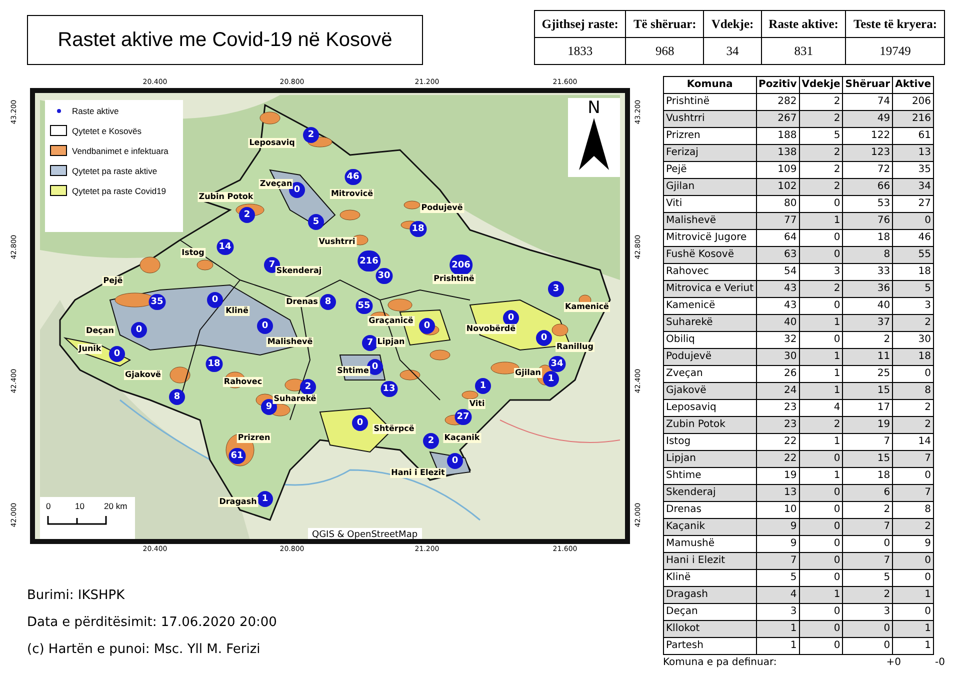 Image resolution: width=960 pixels, height=678 pixels. Describe the element at coordinates (144, 649) in the screenshot. I see `footnote-text: (c) Hartën e punoi: Msc. Yll M. Ferizi` at that location.